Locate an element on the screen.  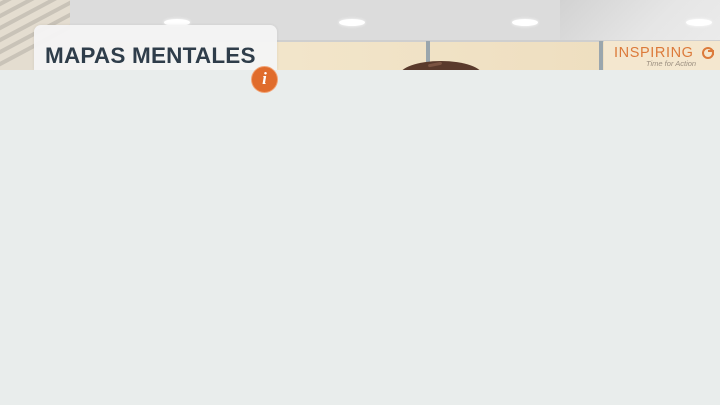
wall-pillar is located at coordinates (601, 55).